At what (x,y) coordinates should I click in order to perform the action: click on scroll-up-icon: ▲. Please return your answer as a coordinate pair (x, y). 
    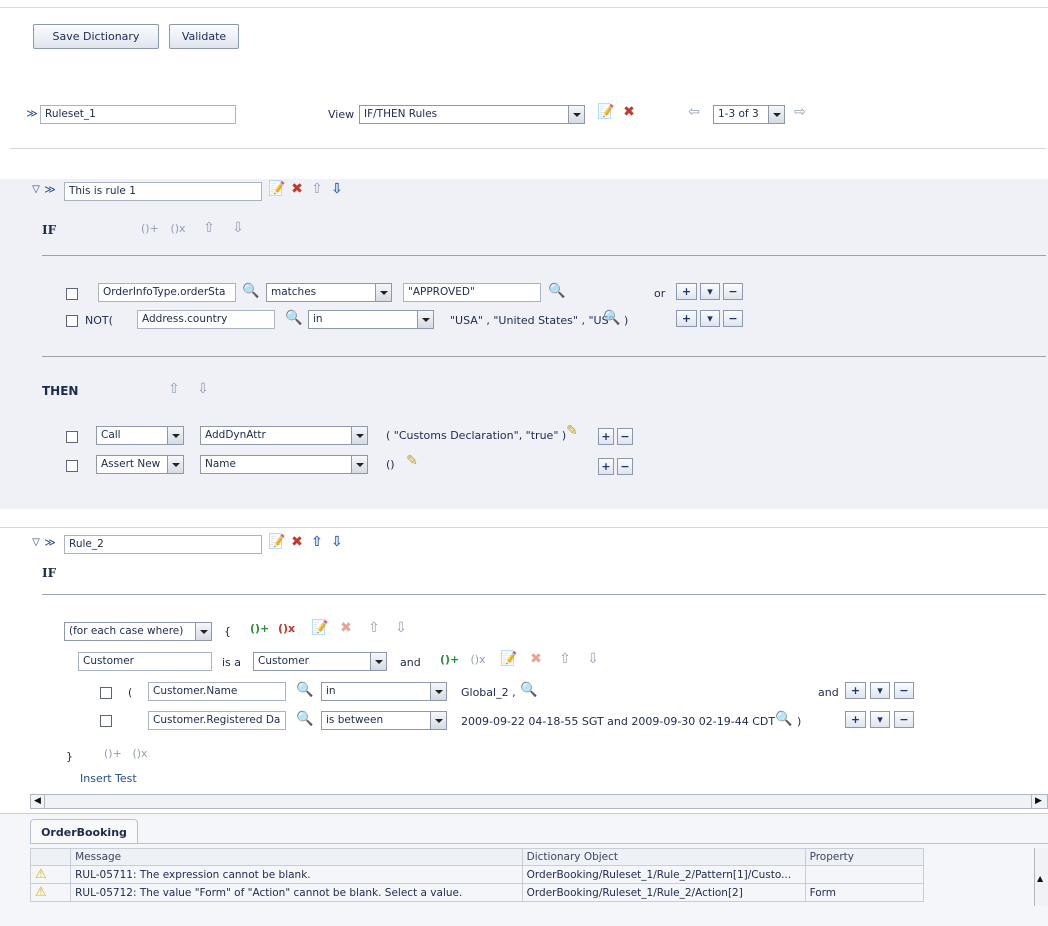
    Looking at the image, I should click on (1040, 878).